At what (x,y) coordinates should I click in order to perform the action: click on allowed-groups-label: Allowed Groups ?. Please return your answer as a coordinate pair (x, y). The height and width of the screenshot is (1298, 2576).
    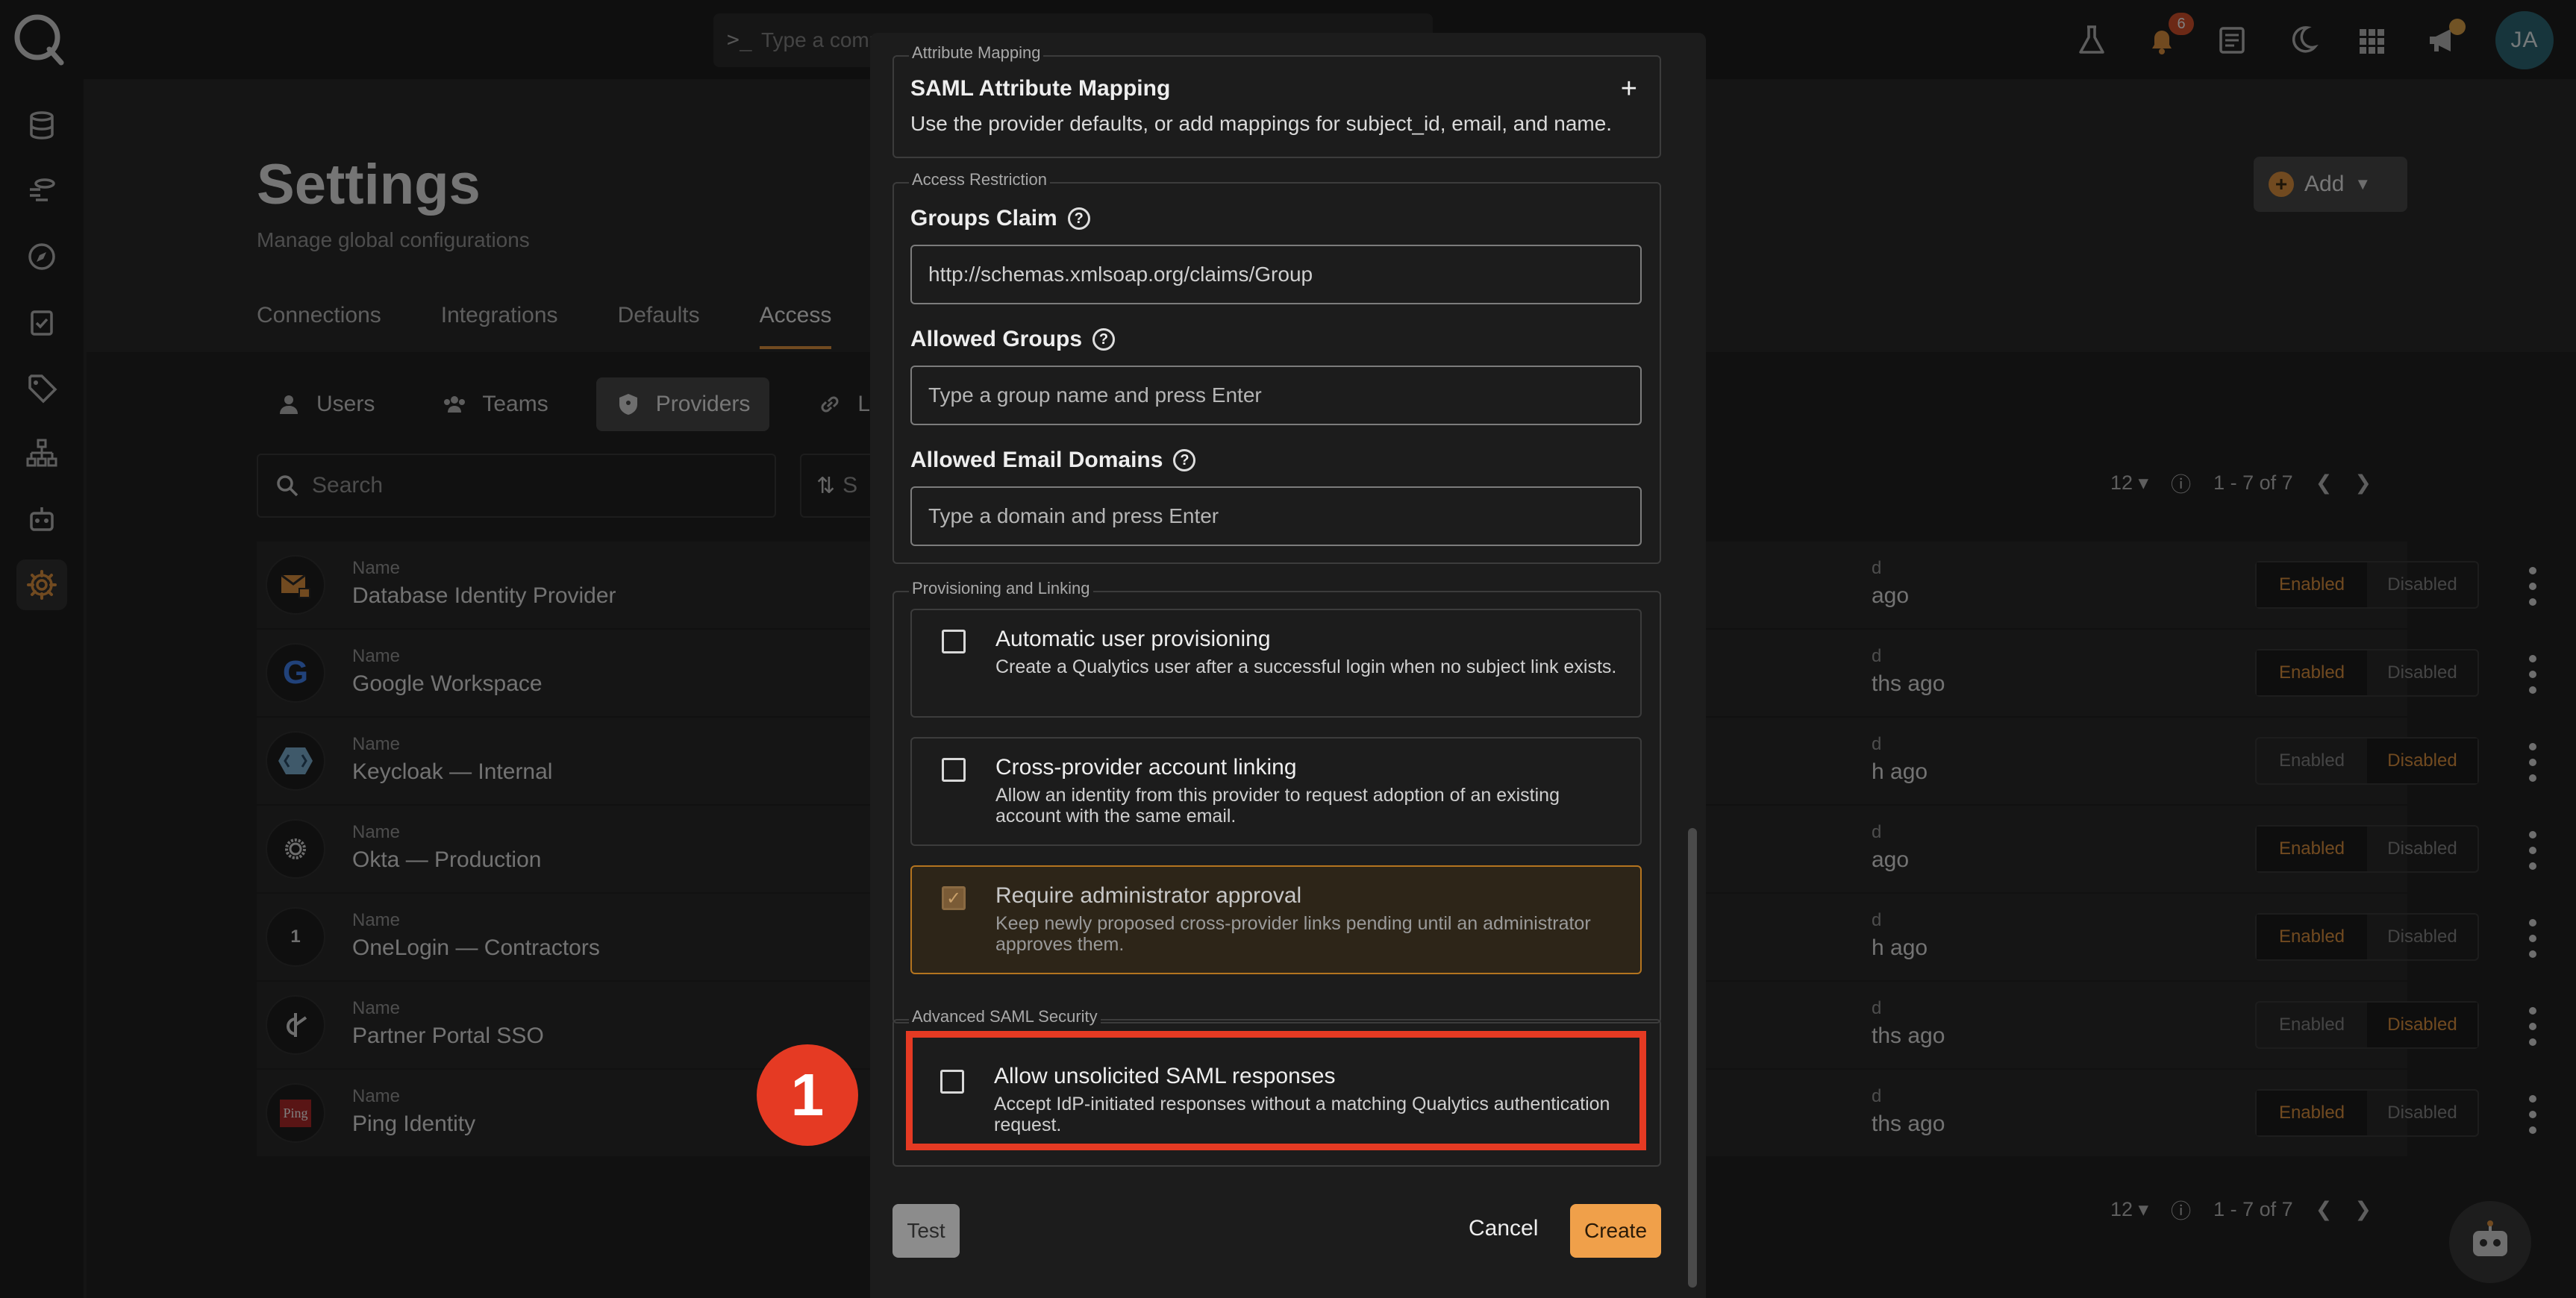
    Looking at the image, I should click on (1013, 339).